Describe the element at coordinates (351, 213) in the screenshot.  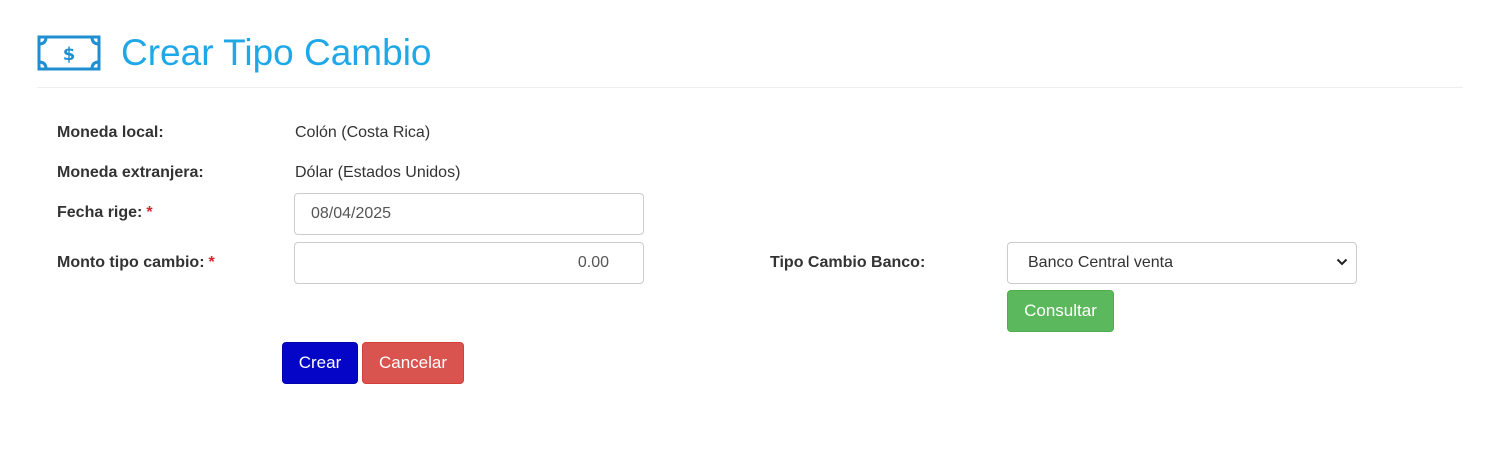
I see `fecha-rige-value: 08/04/2025` at that location.